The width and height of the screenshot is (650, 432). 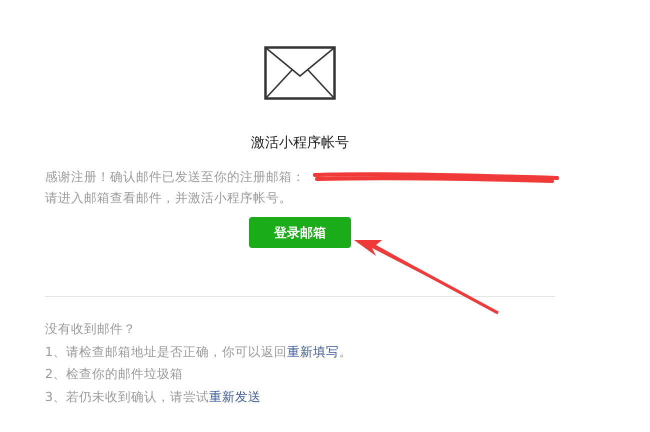 What do you see at coordinates (90, 329) in the screenshot?
I see `help-heading: 没有收到邮件？` at bounding box center [90, 329].